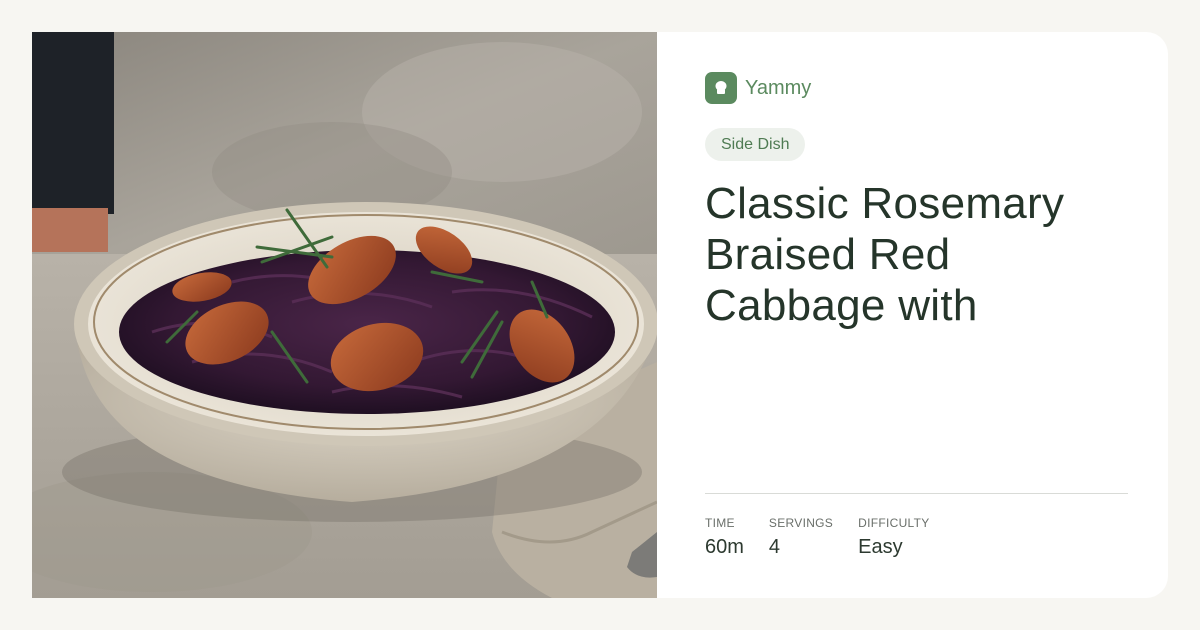 The image size is (1200, 630). What do you see at coordinates (880, 547) in the screenshot?
I see `stat-value: Easy` at bounding box center [880, 547].